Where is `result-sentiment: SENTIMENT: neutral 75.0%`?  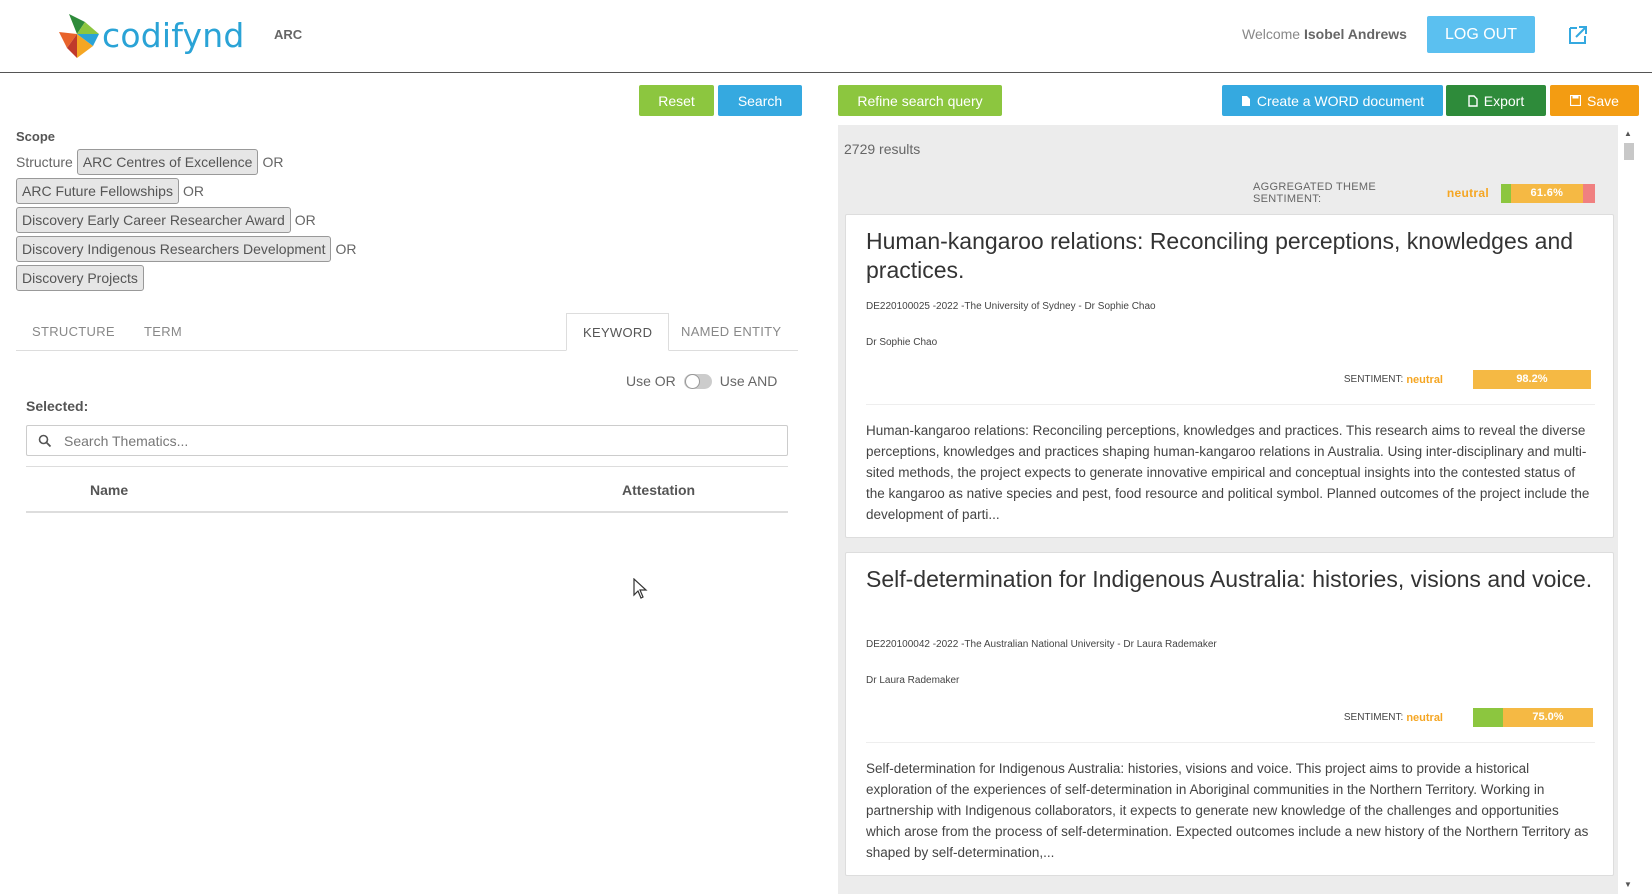 result-sentiment: SENTIMENT: neutral 75.0% is located at coordinates (1468, 717).